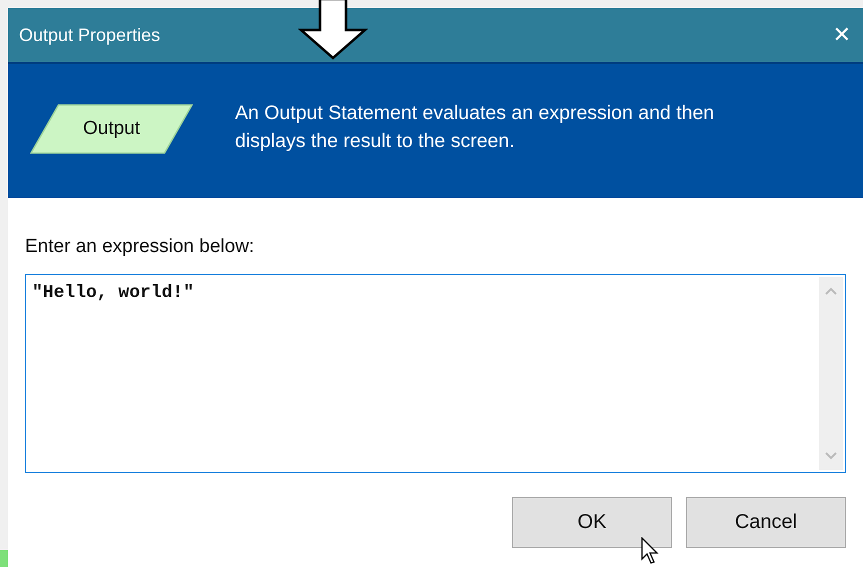 Image resolution: width=863 pixels, height=567 pixels. What do you see at coordinates (475, 127) in the screenshot?
I see `description-text: An Output Statement evaluates an expression and then displays the result to the screen.` at bounding box center [475, 127].